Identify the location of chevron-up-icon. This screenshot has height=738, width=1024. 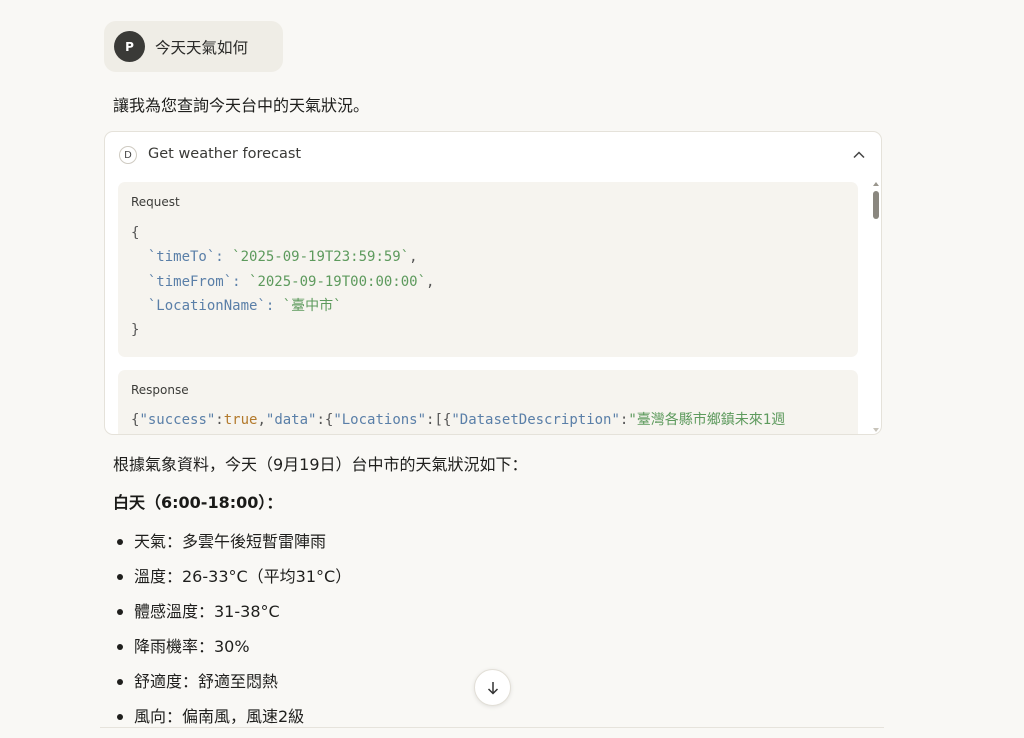
(859, 155).